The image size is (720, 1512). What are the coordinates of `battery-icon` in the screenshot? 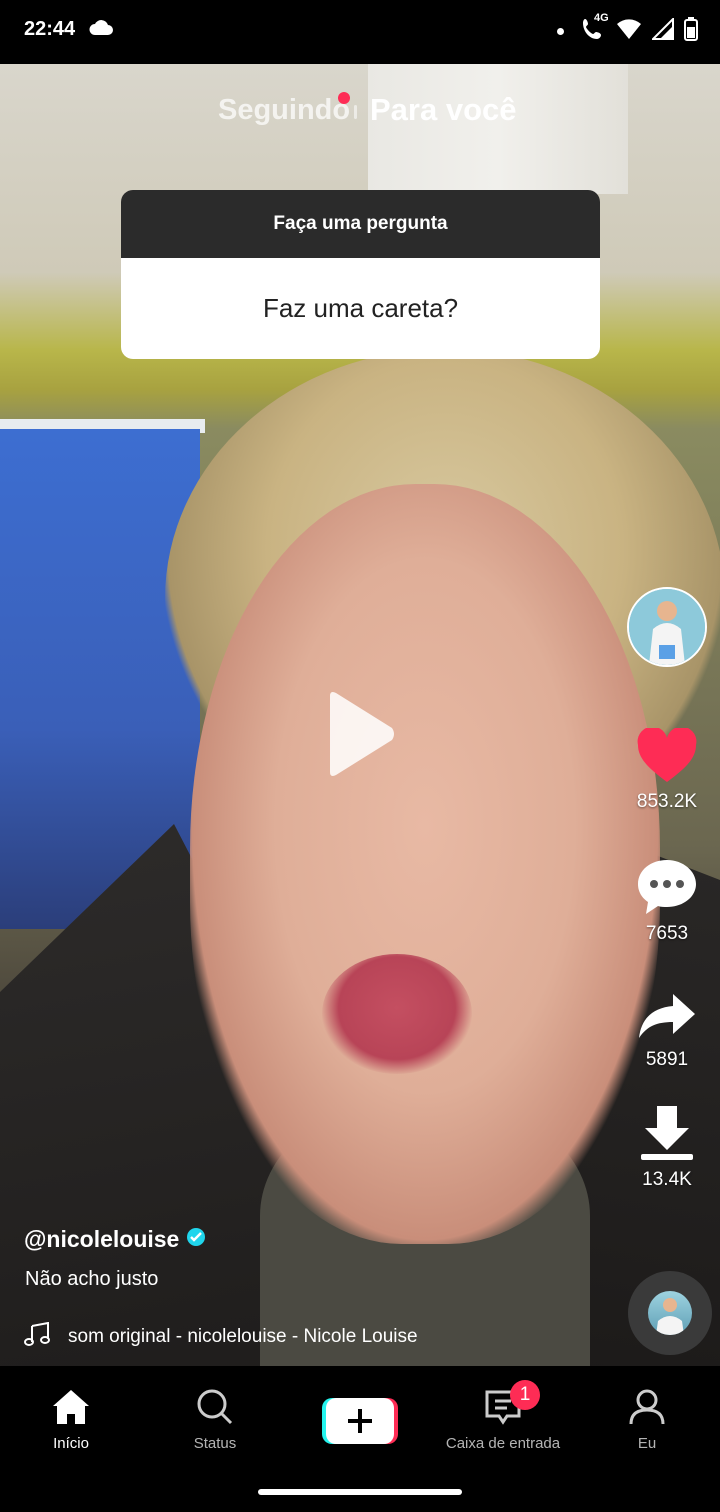 It's located at (691, 31).